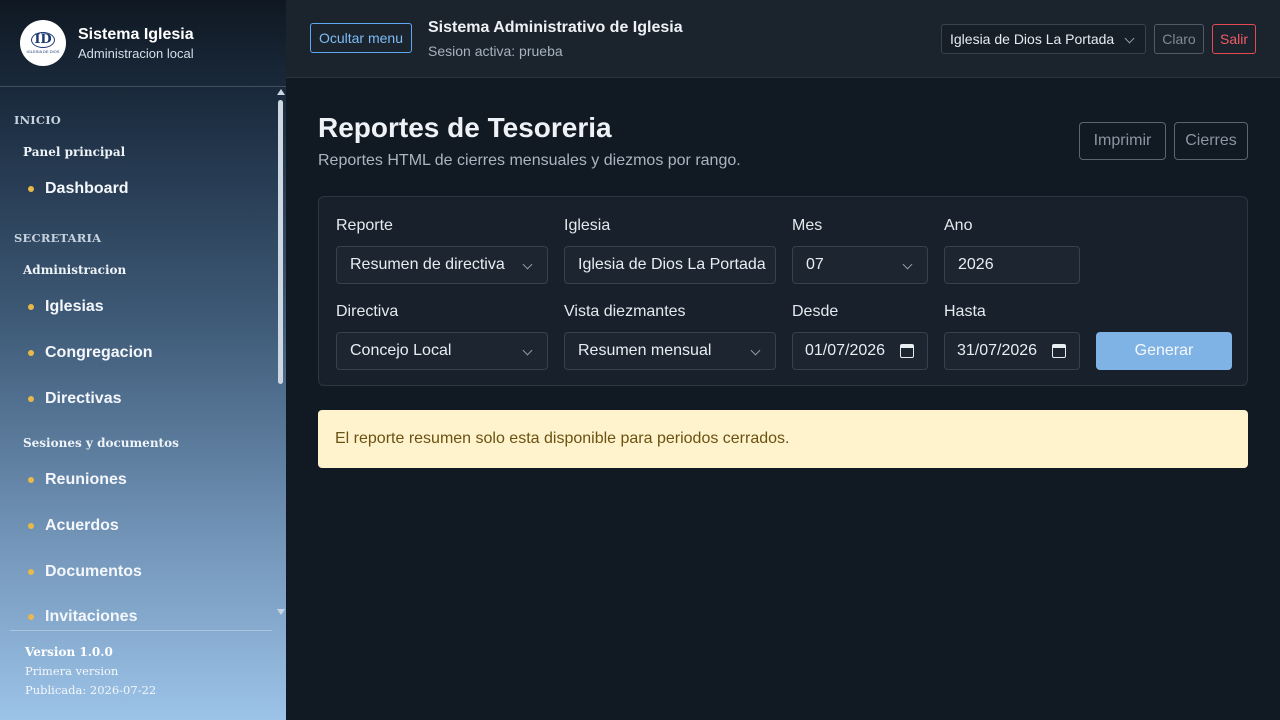  I want to click on theme-toggle-button: Claro, so click(1179, 39).